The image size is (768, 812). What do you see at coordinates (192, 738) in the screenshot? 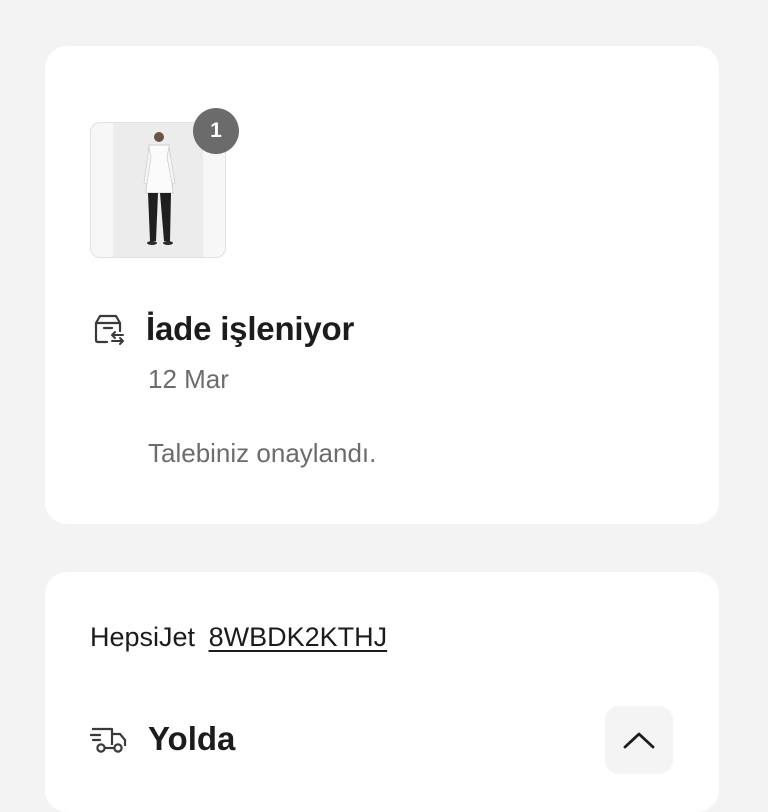
I see `shipment-status-title: Yolda` at bounding box center [192, 738].